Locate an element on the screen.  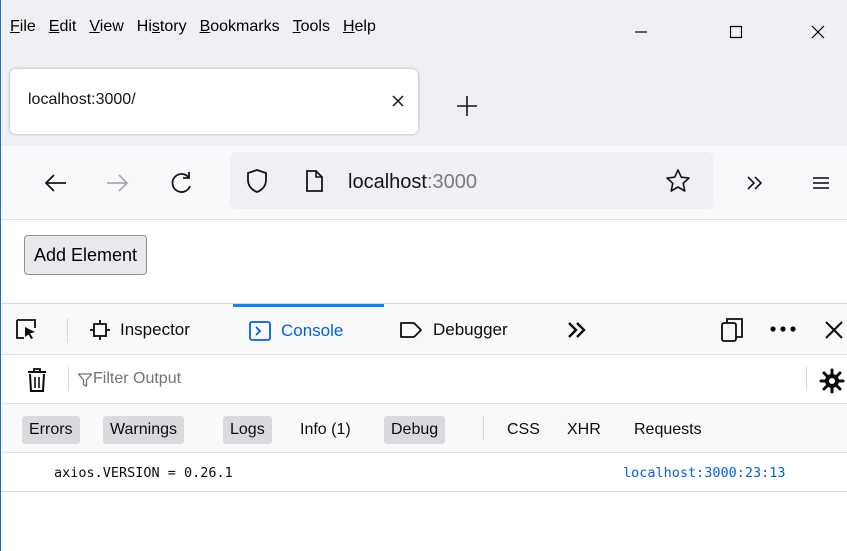
filter-placeholder: Filter Output is located at coordinates (137, 378).